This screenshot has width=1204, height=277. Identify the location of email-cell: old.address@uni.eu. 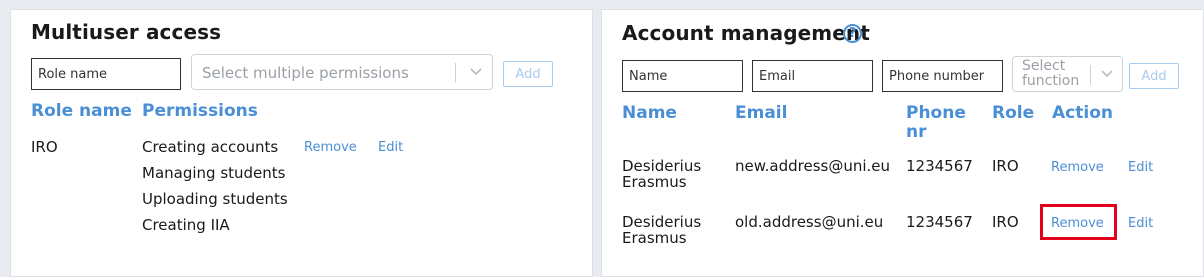
(809, 222).